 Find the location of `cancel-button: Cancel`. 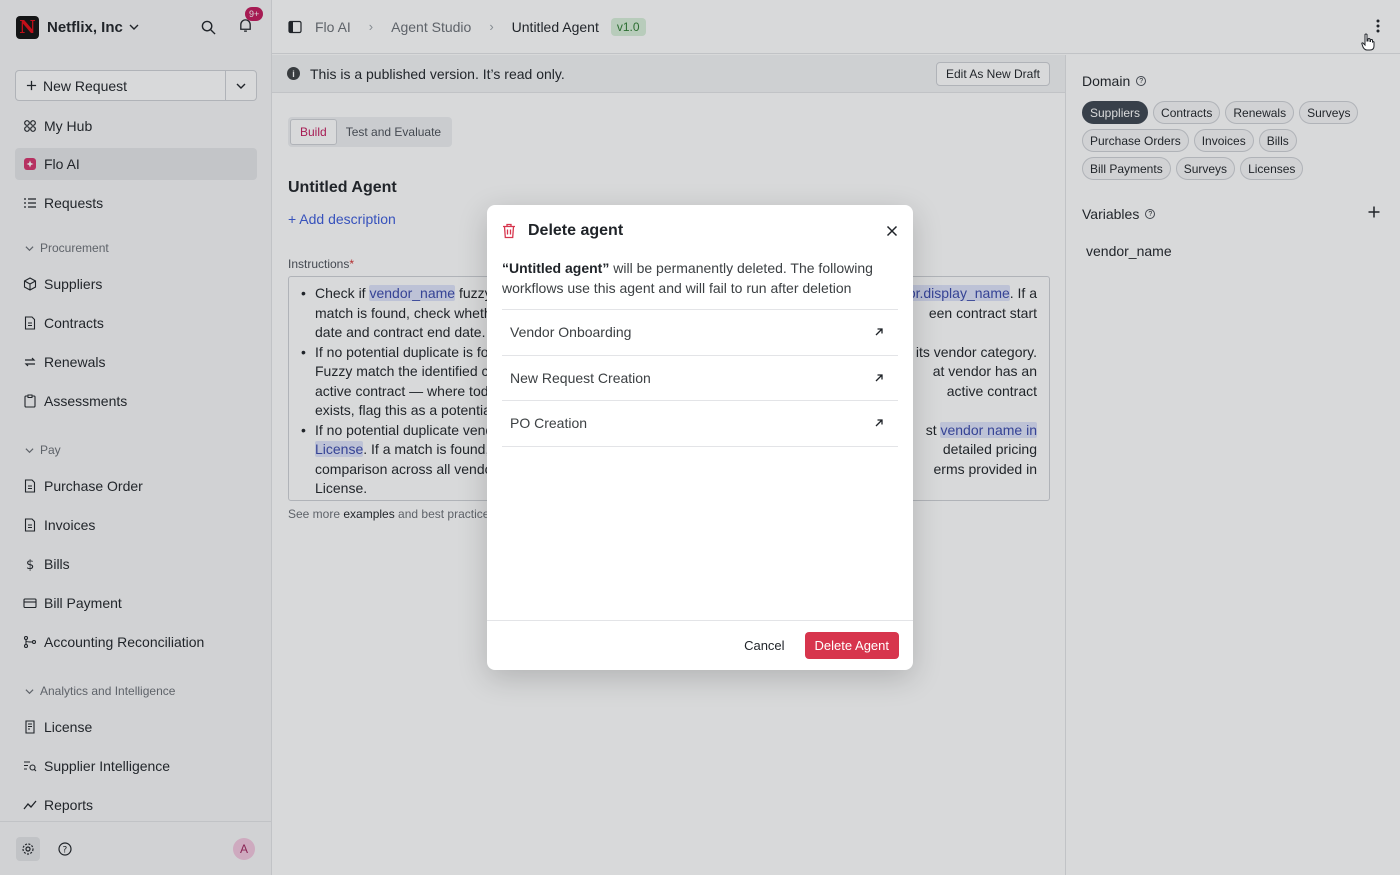

cancel-button: Cancel is located at coordinates (764, 645).